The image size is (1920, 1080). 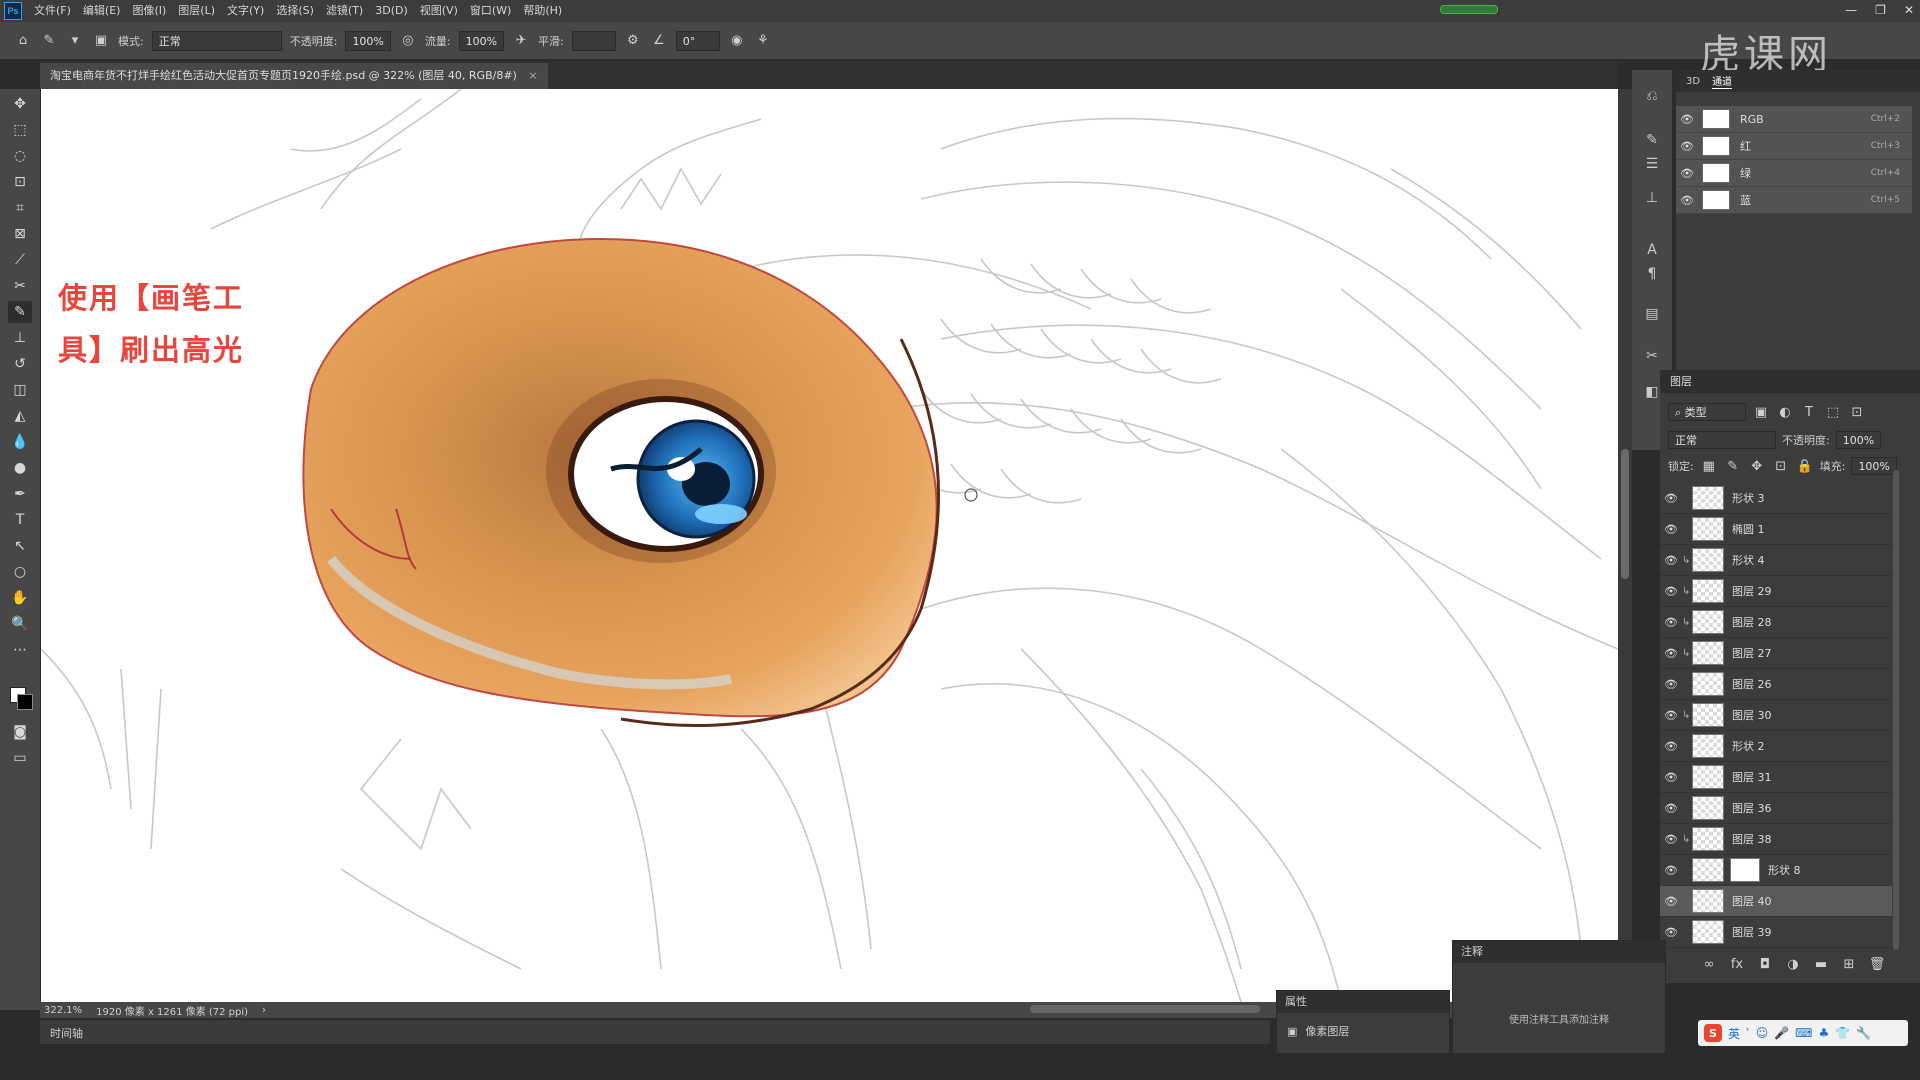 I want to click on menu-help: 帮助(H), so click(x=542, y=11).